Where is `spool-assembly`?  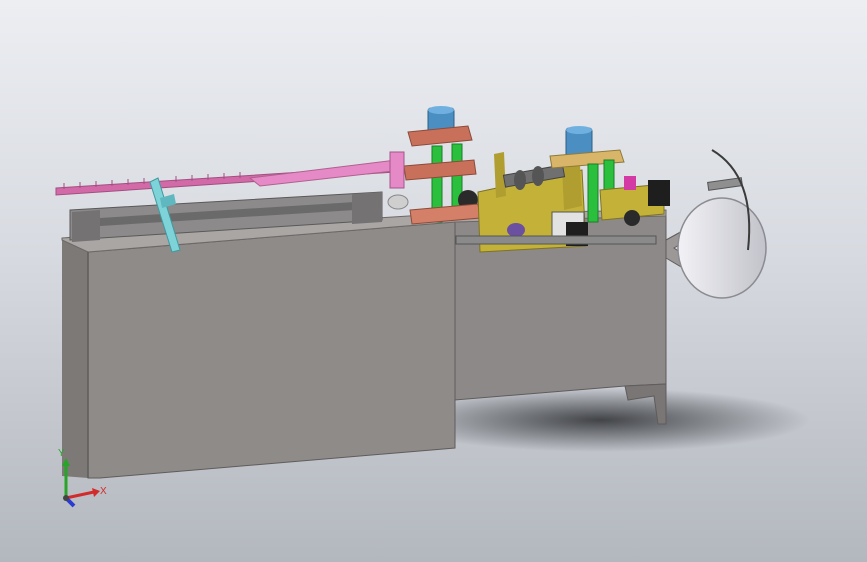
spool-assembly is located at coordinates (716, 224).